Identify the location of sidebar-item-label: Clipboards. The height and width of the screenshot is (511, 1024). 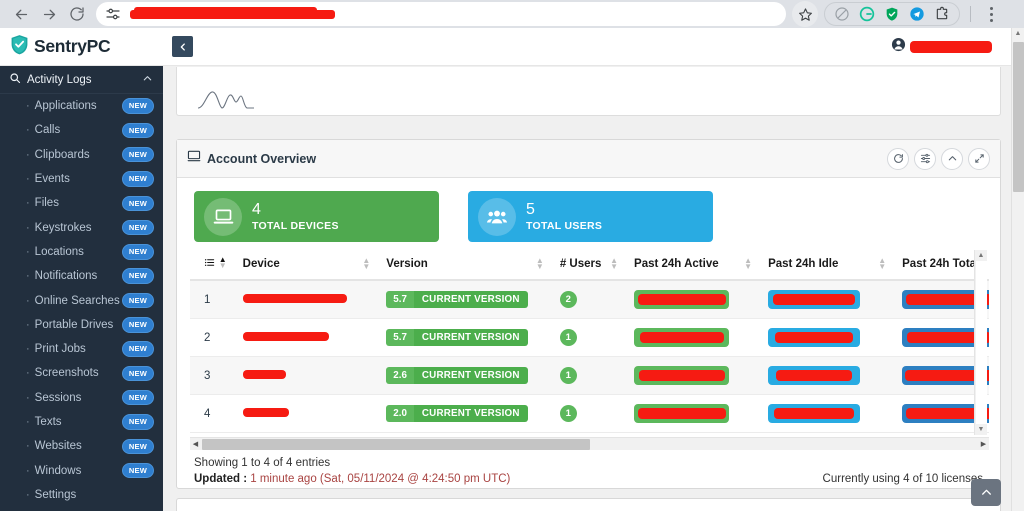
(62, 154).